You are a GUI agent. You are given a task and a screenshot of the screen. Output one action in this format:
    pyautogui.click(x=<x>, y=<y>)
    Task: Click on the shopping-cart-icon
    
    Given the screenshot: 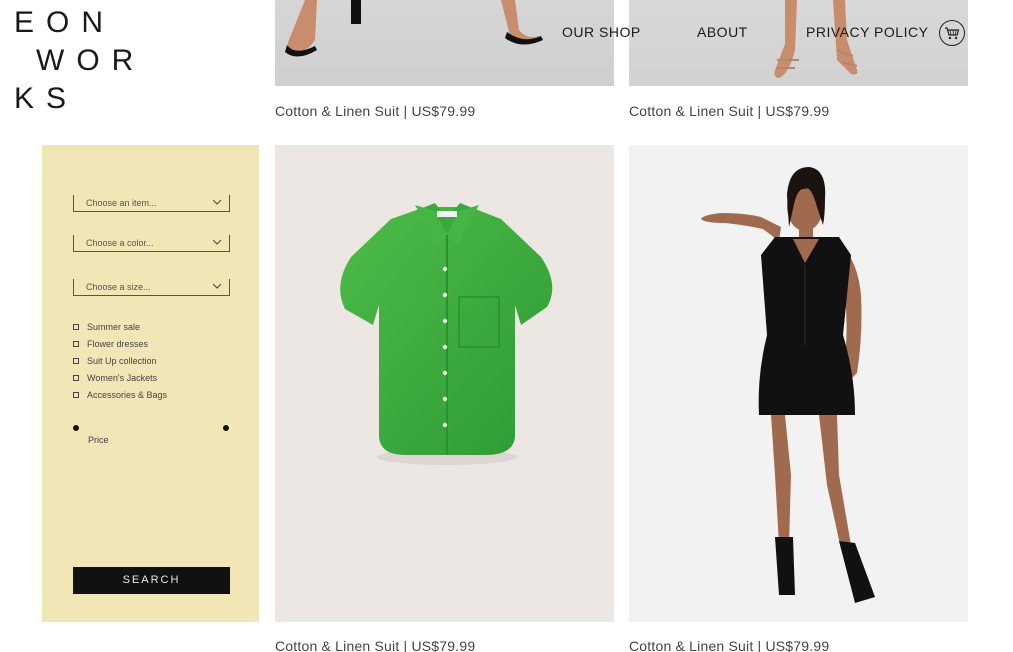 What is the action you would take?
    pyautogui.click(x=952, y=33)
    